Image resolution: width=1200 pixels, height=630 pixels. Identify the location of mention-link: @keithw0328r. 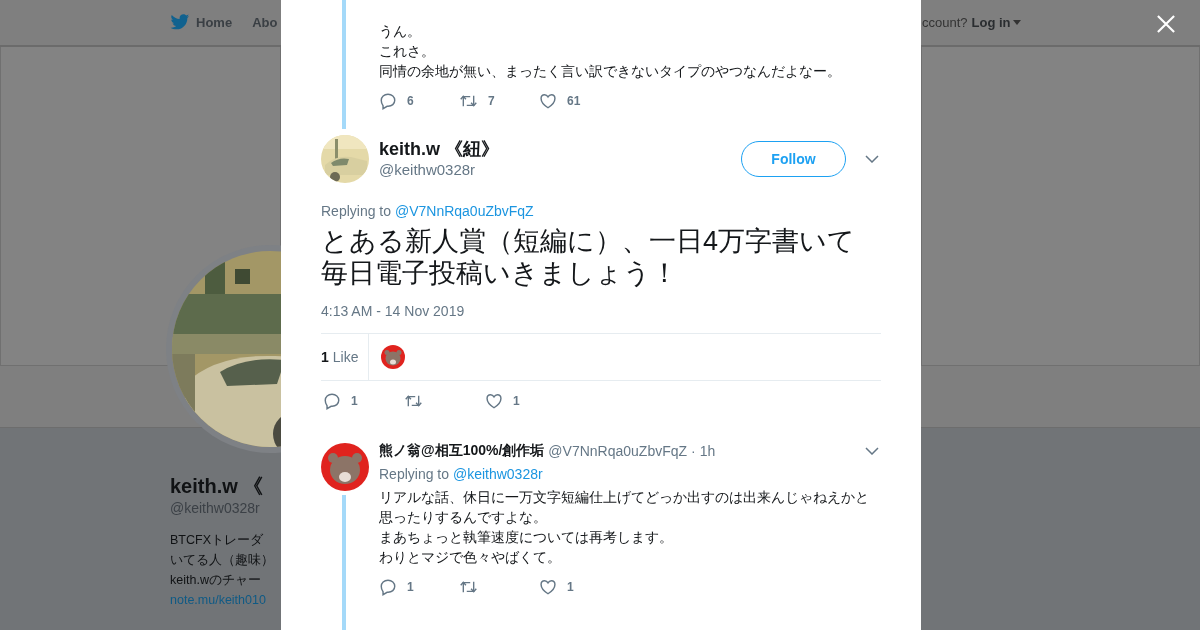
(497, 474).